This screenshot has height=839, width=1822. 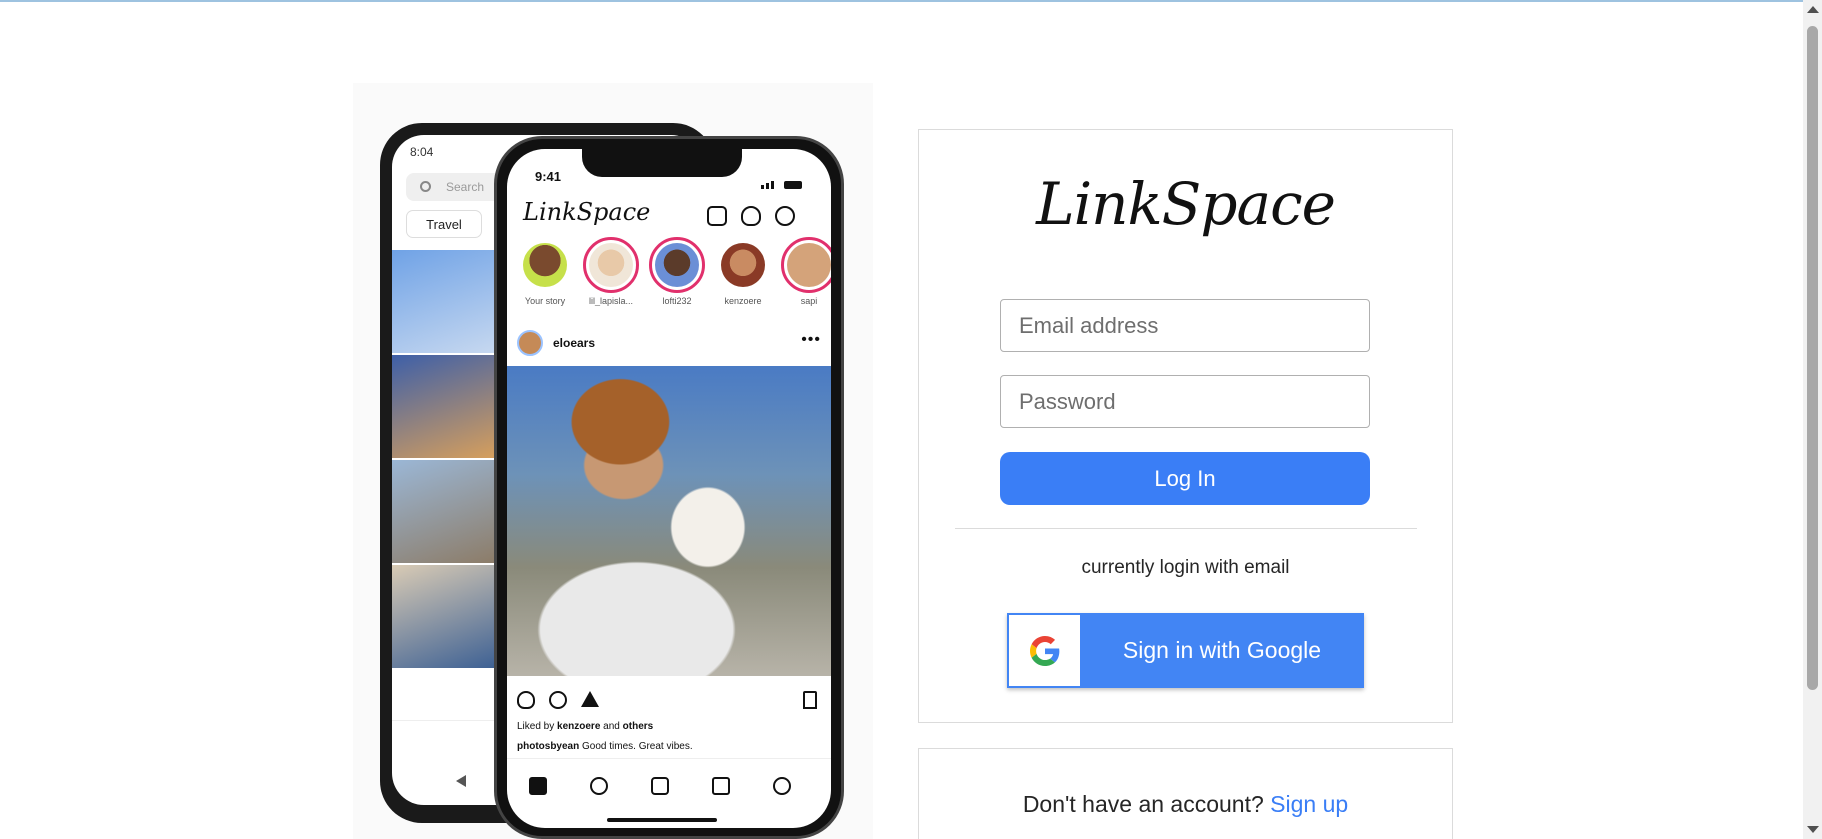 What do you see at coordinates (579, 726) in the screenshot?
I see `liked-by-user: kenzoere` at bounding box center [579, 726].